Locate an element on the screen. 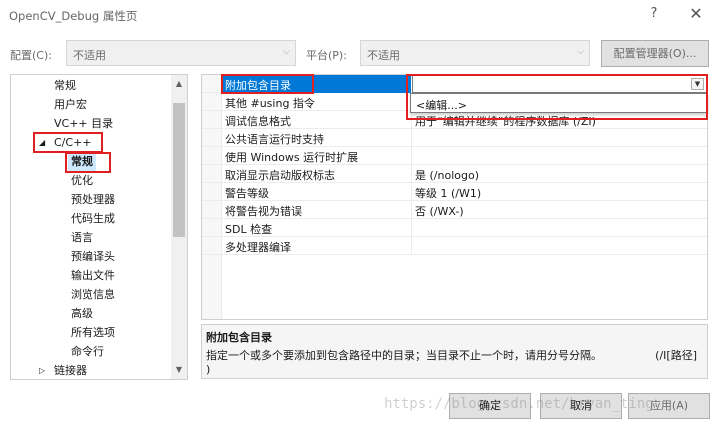 The image size is (720, 427). tree-item-precompiled-headers: 预编译头 is located at coordinates (93, 257).